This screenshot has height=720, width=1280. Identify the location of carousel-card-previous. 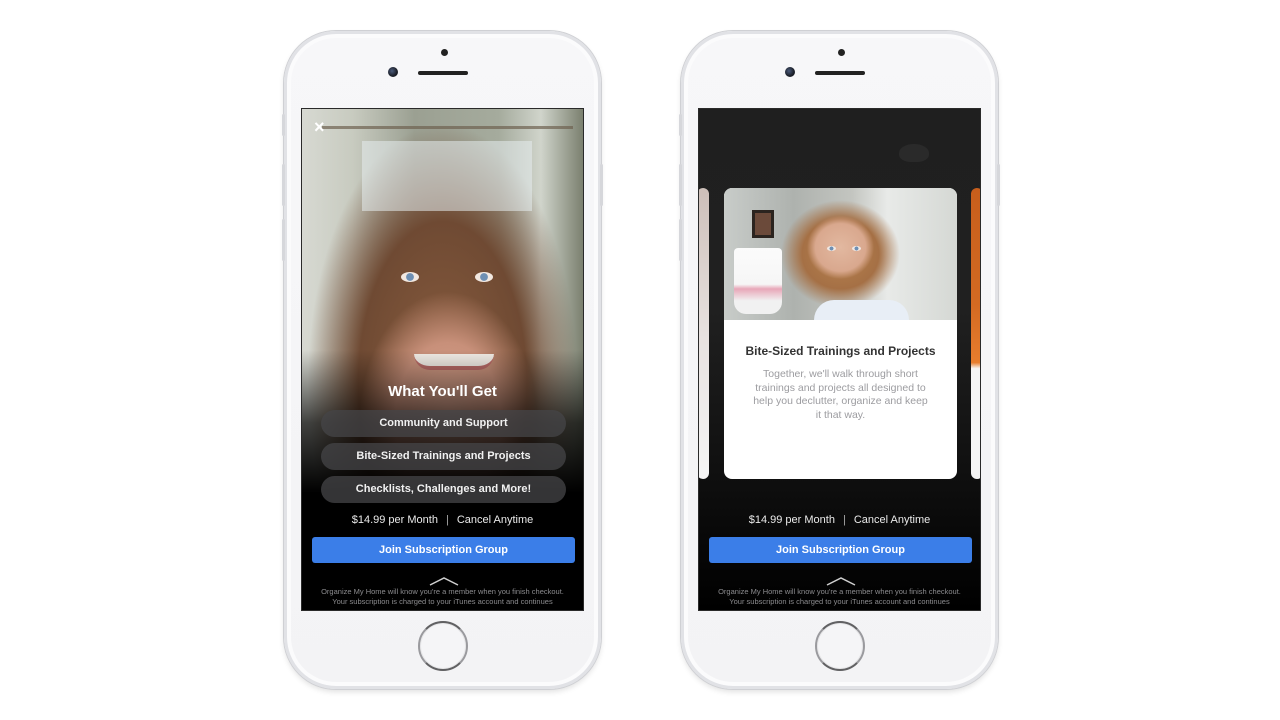
(704, 333).